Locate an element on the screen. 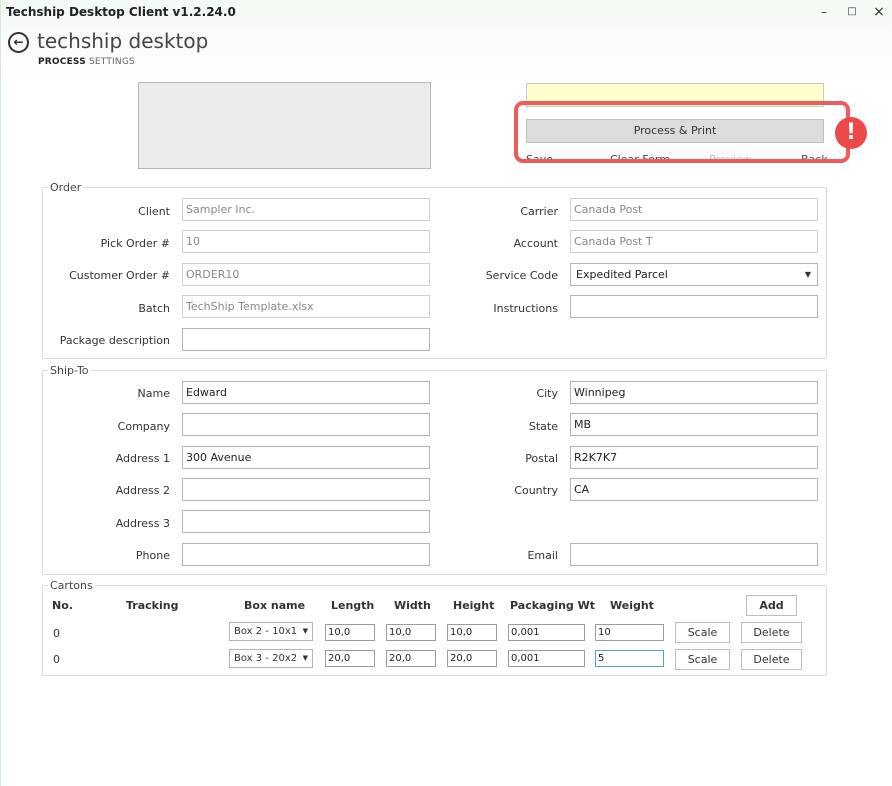  box-name-value: Box 3 - 20x2 is located at coordinates (266, 658).